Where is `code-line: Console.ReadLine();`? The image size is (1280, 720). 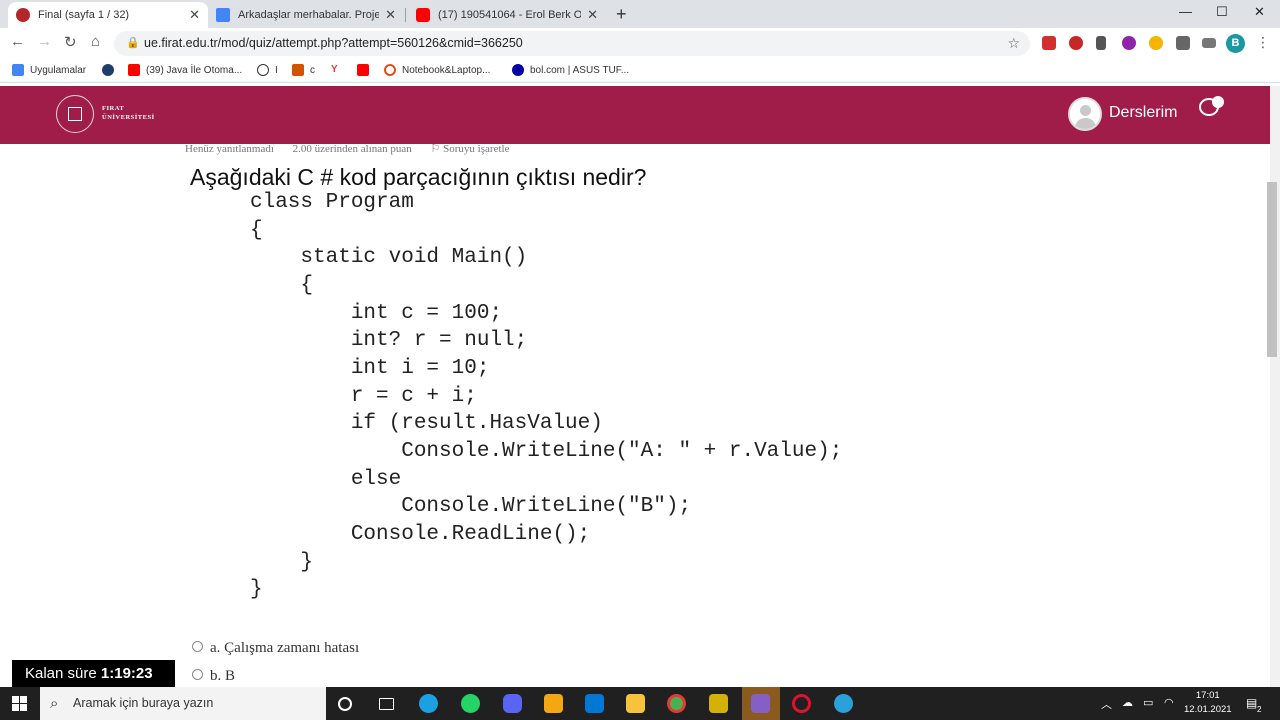 code-line: Console.ReadLine(); is located at coordinates (420, 534).